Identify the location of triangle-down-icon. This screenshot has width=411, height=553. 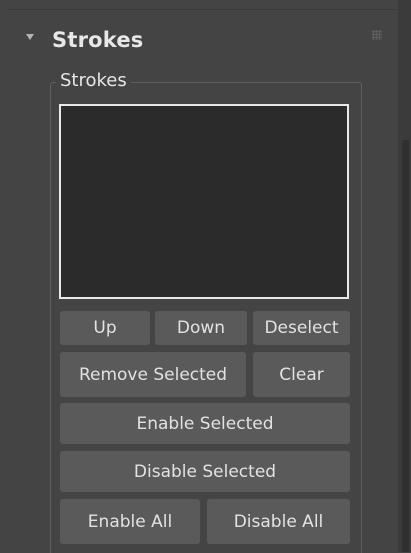
(30, 37).